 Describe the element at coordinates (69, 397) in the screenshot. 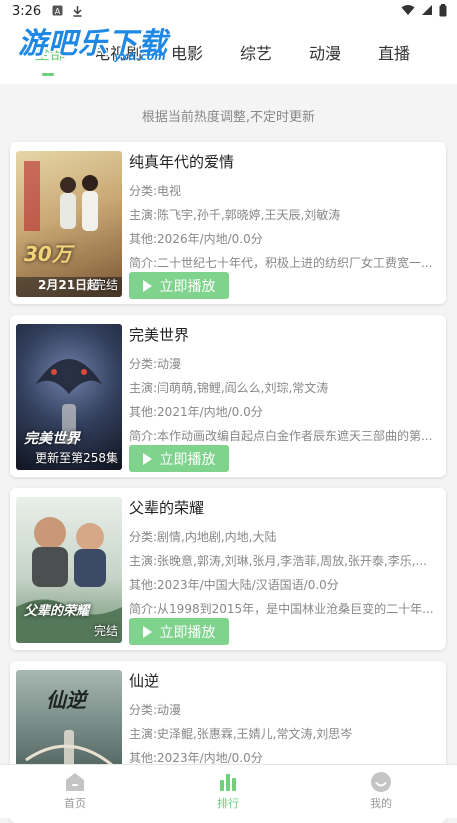

I see `poster-image: 完美世界 更新至第258集` at that location.